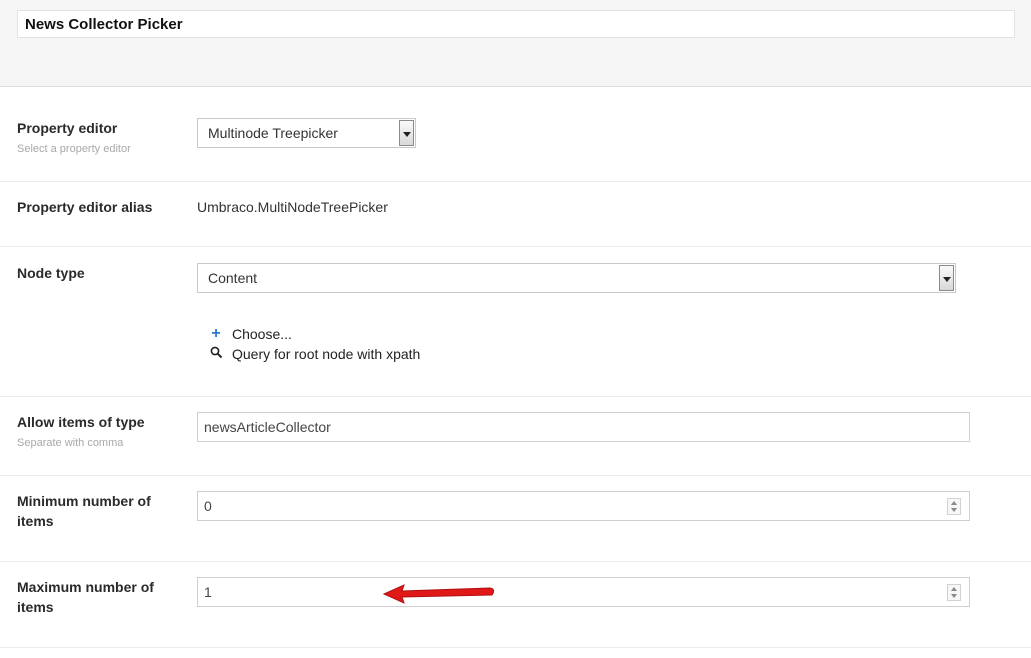 The width and height of the screenshot is (1031, 658). Describe the element at coordinates (35, 521) in the screenshot. I see `min-items-label-line2: items` at that location.